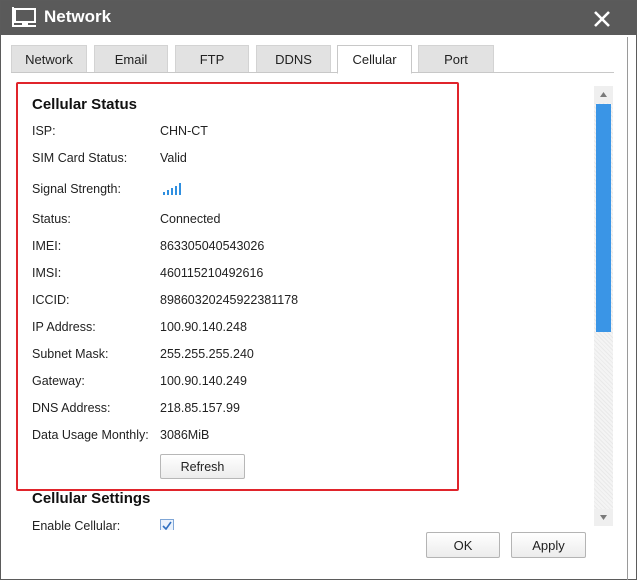 This screenshot has height=580, width=637. Describe the element at coordinates (51, 219) in the screenshot. I see `status-label: Status:` at that location.